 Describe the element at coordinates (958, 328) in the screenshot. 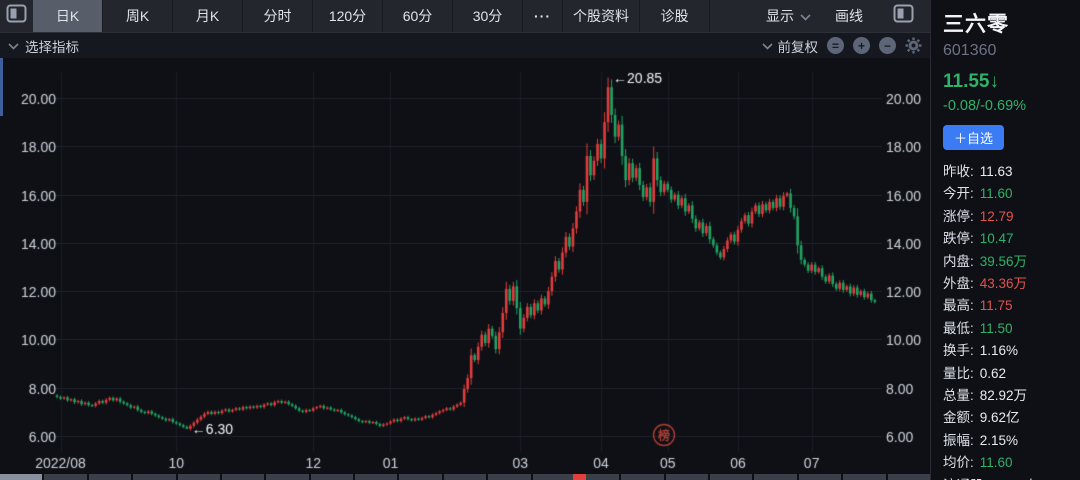

I see `stat-label: 最低:` at that location.